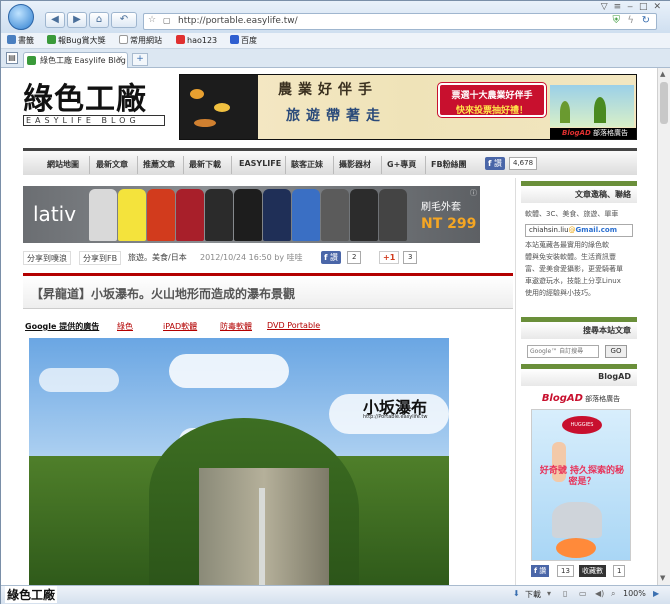 Image resolution: width=670 pixels, height=604 pixels. What do you see at coordinates (140, 59) in the screenshot?
I see `new-tab-button: +` at bounding box center [140, 59].